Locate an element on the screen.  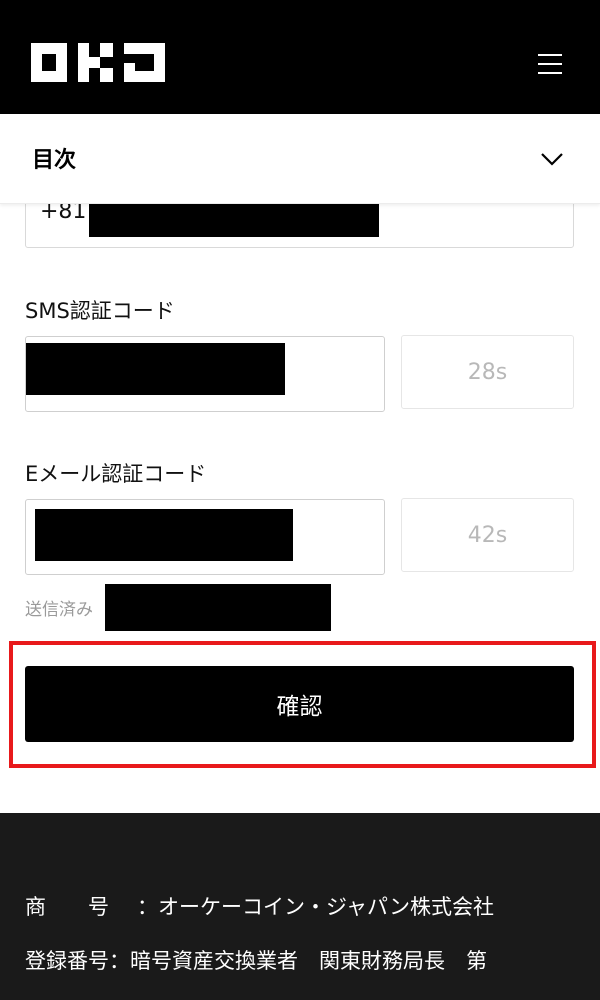
email-code-input is located at coordinates (205, 537).